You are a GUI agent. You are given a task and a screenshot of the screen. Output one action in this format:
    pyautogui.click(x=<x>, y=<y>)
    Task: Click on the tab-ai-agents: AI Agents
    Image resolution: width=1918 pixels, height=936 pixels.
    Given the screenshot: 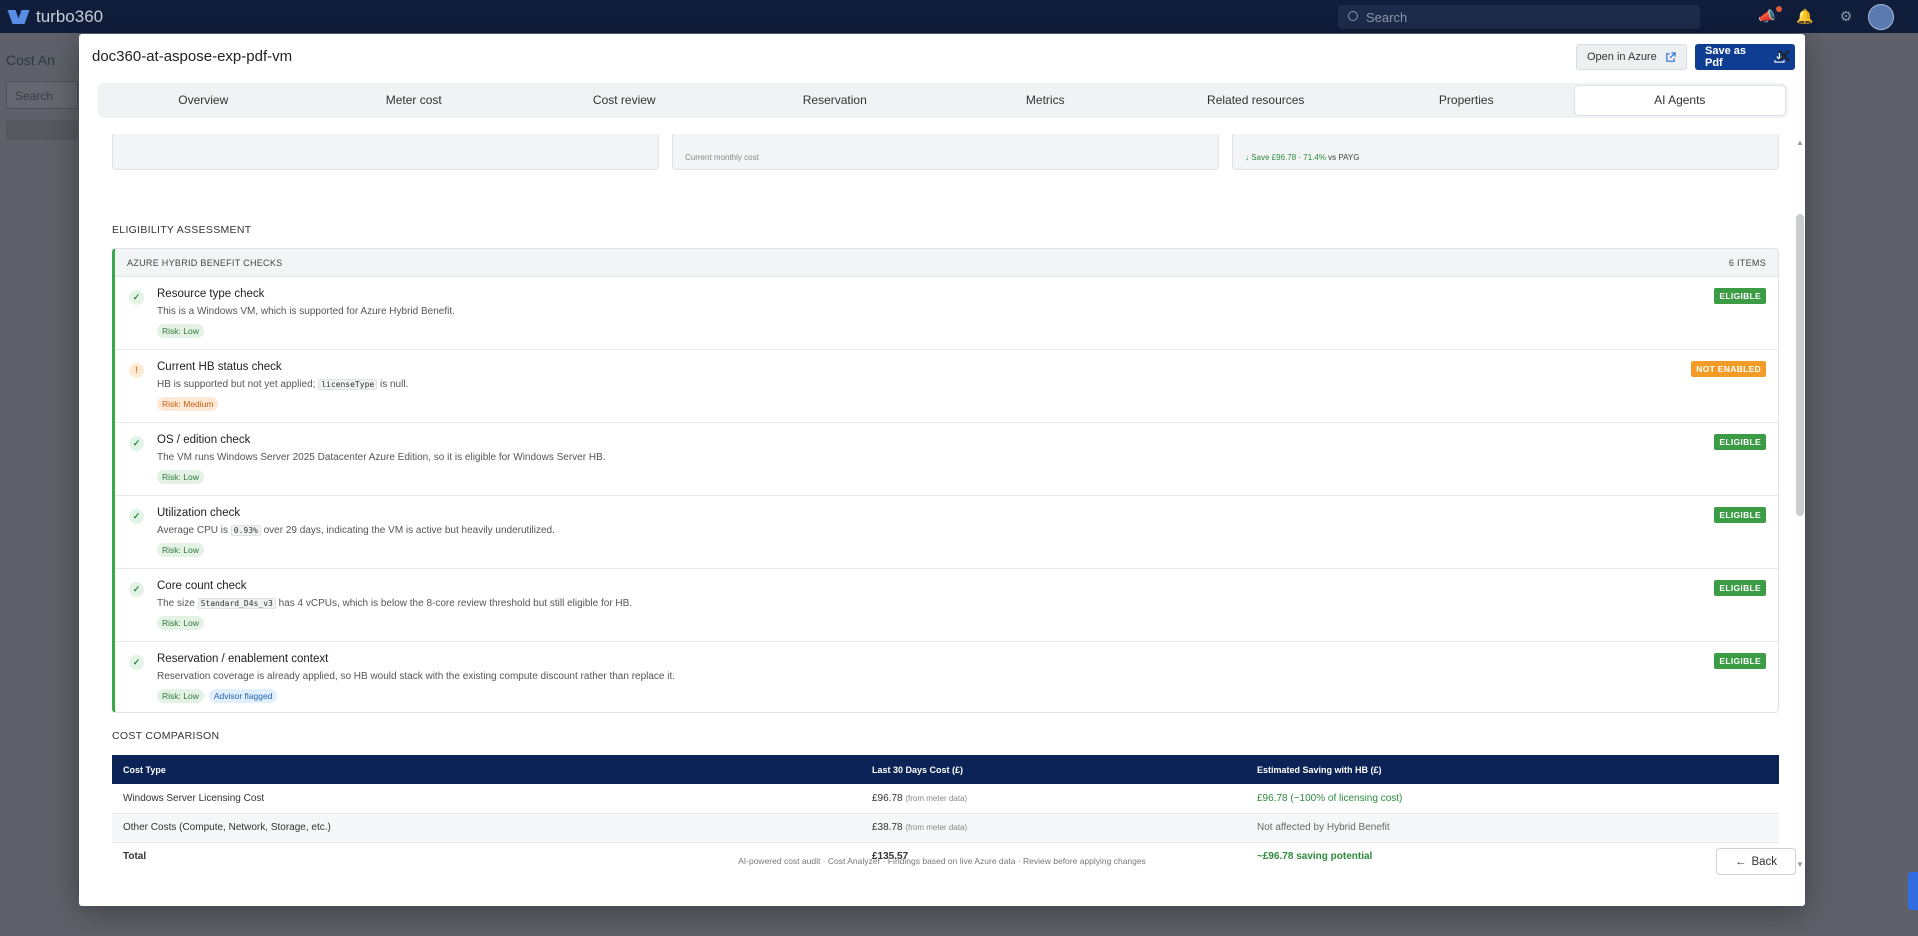 What is the action you would take?
    pyautogui.click(x=1679, y=100)
    